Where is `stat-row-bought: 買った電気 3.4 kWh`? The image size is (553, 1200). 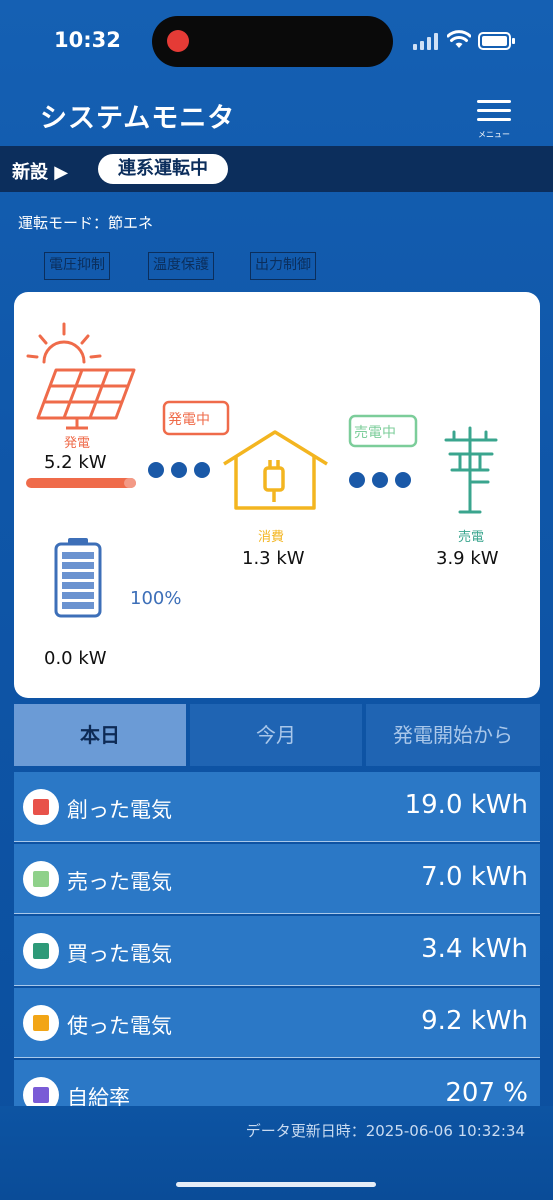 stat-row-bought: 買った電気 3.4 kWh is located at coordinates (277, 951).